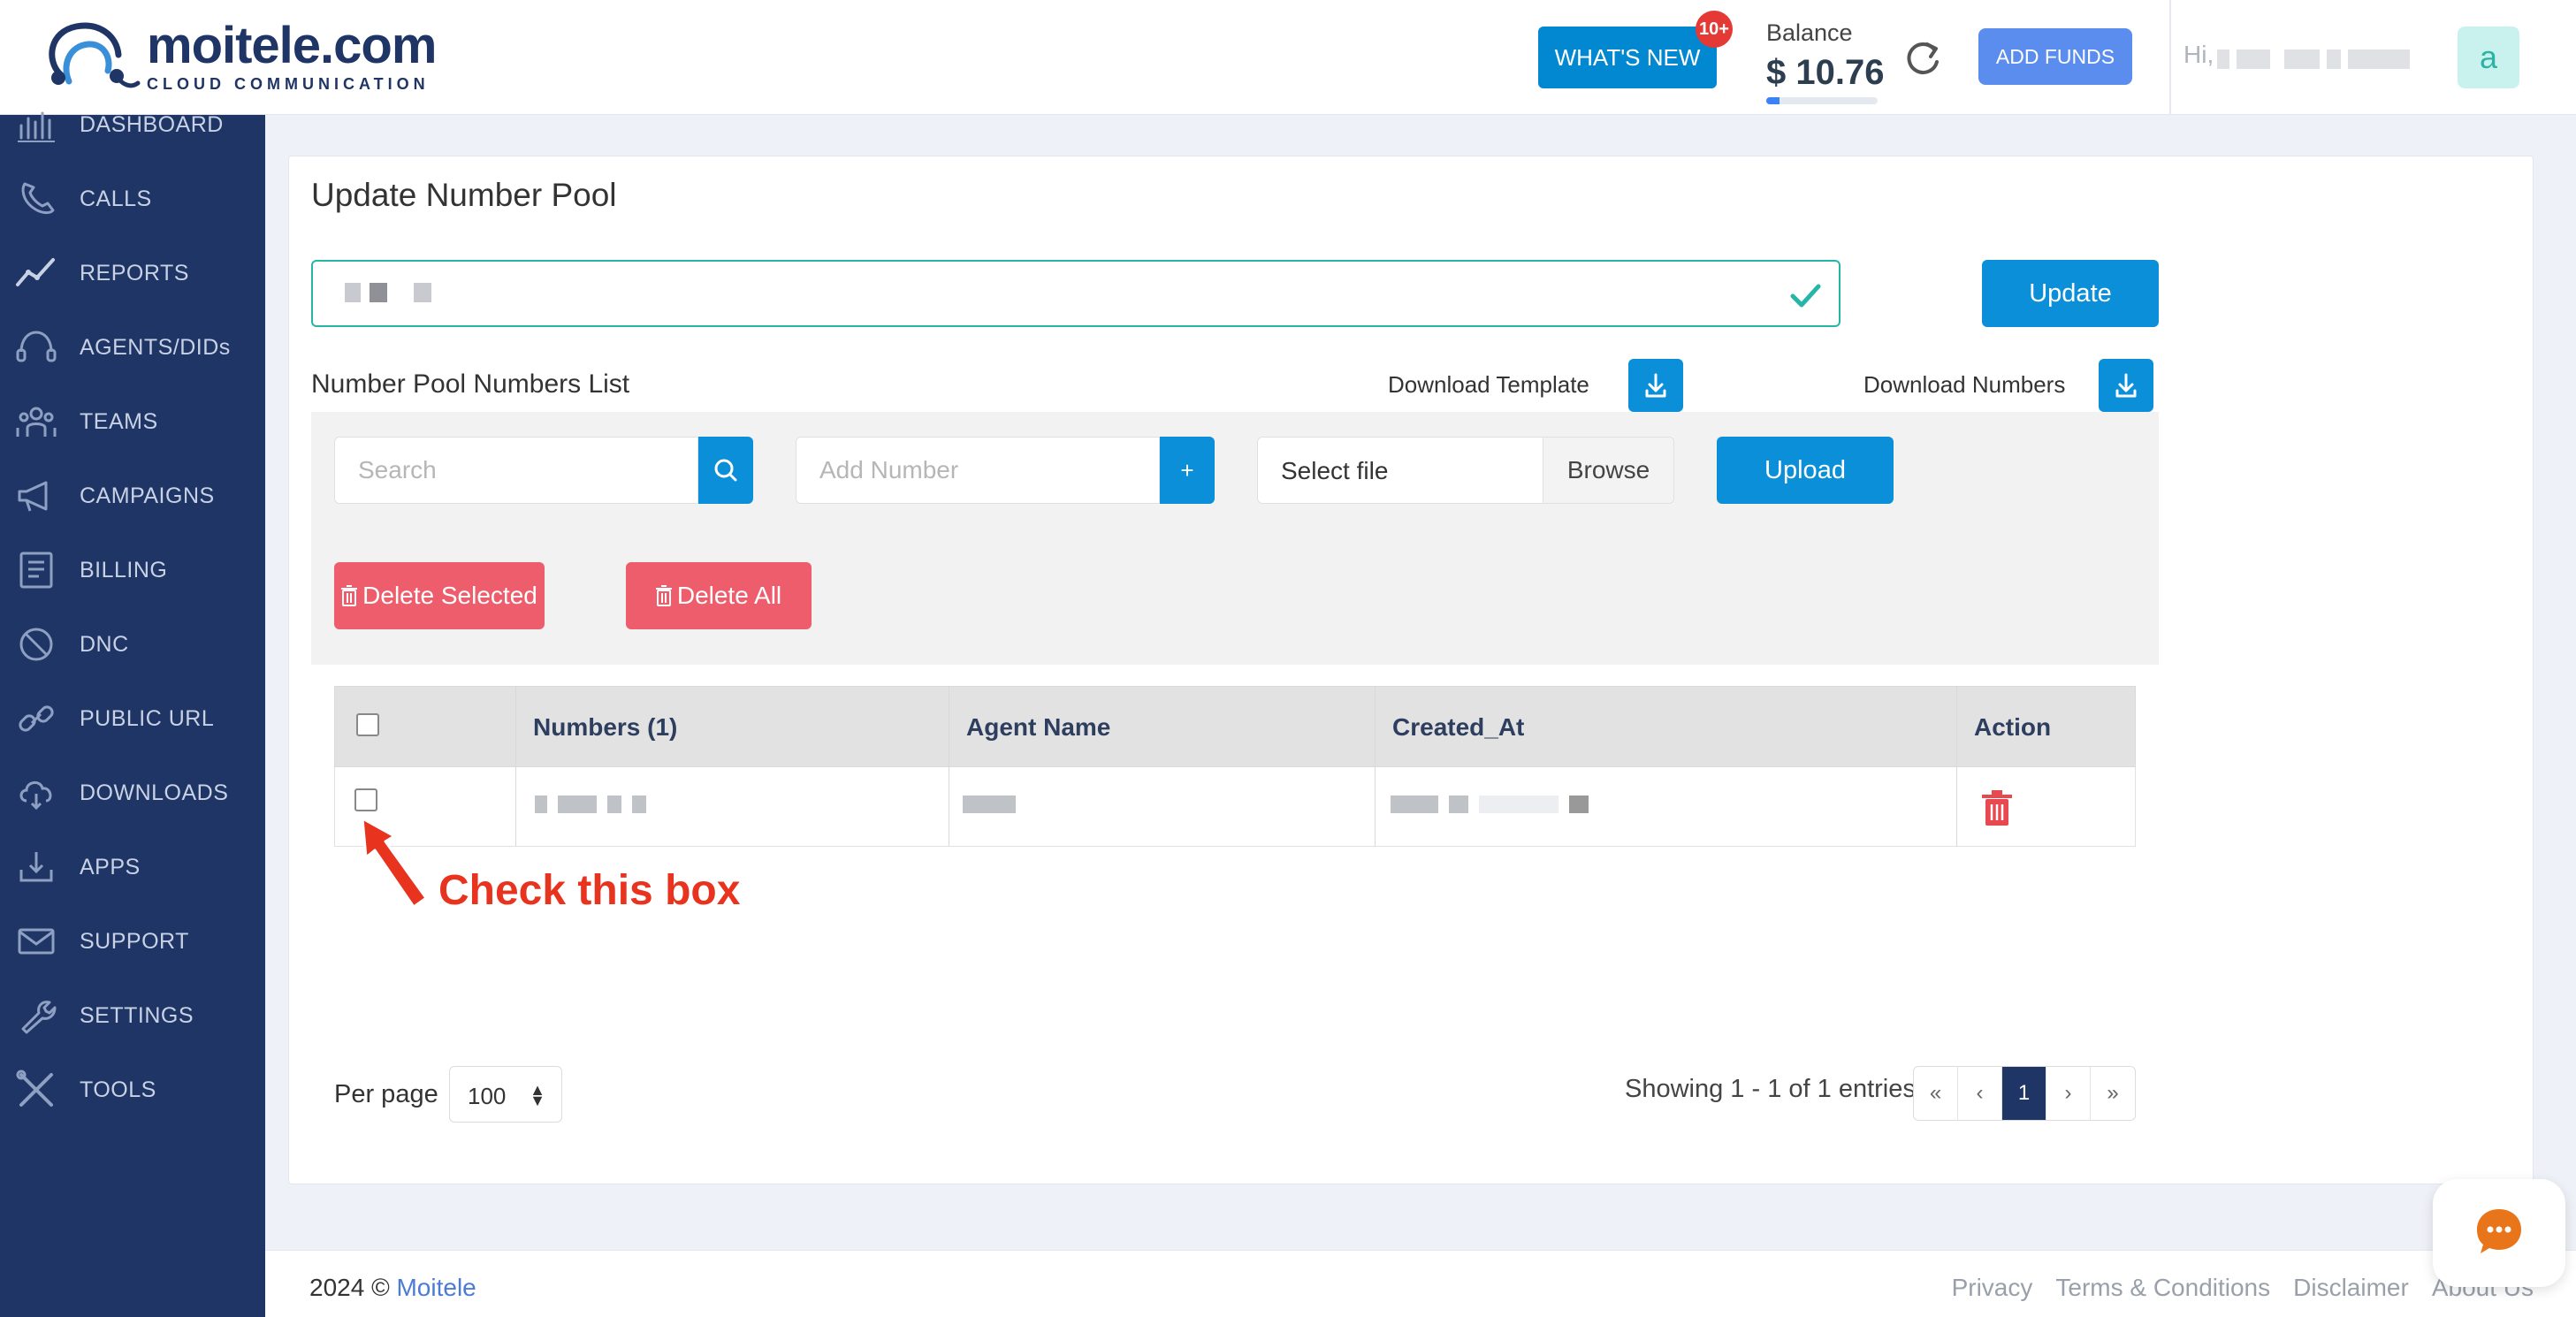 The height and width of the screenshot is (1317, 2576). Describe the element at coordinates (38, 198) in the screenshot. I see `phone-icon` at that location.